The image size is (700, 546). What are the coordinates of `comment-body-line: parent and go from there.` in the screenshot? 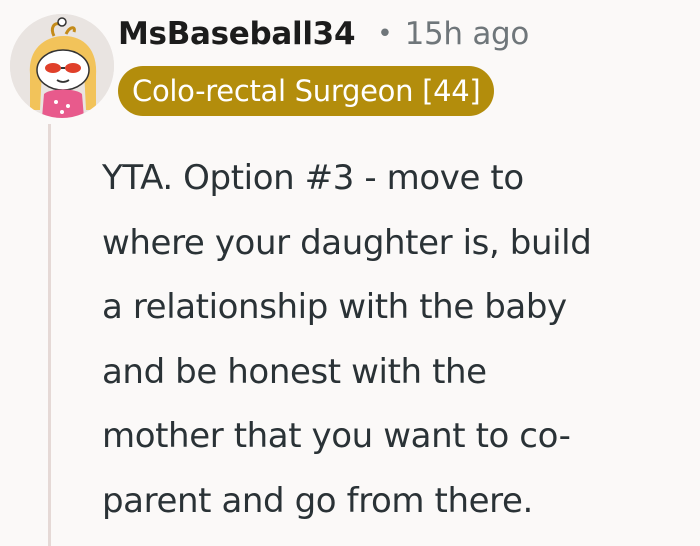 It's located at (317, 500).